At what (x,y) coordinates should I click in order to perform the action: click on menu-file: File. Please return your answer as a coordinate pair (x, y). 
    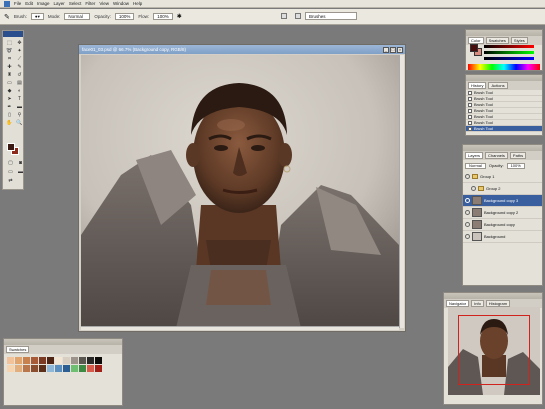
    Looking at the image, I should click on (17, 3).